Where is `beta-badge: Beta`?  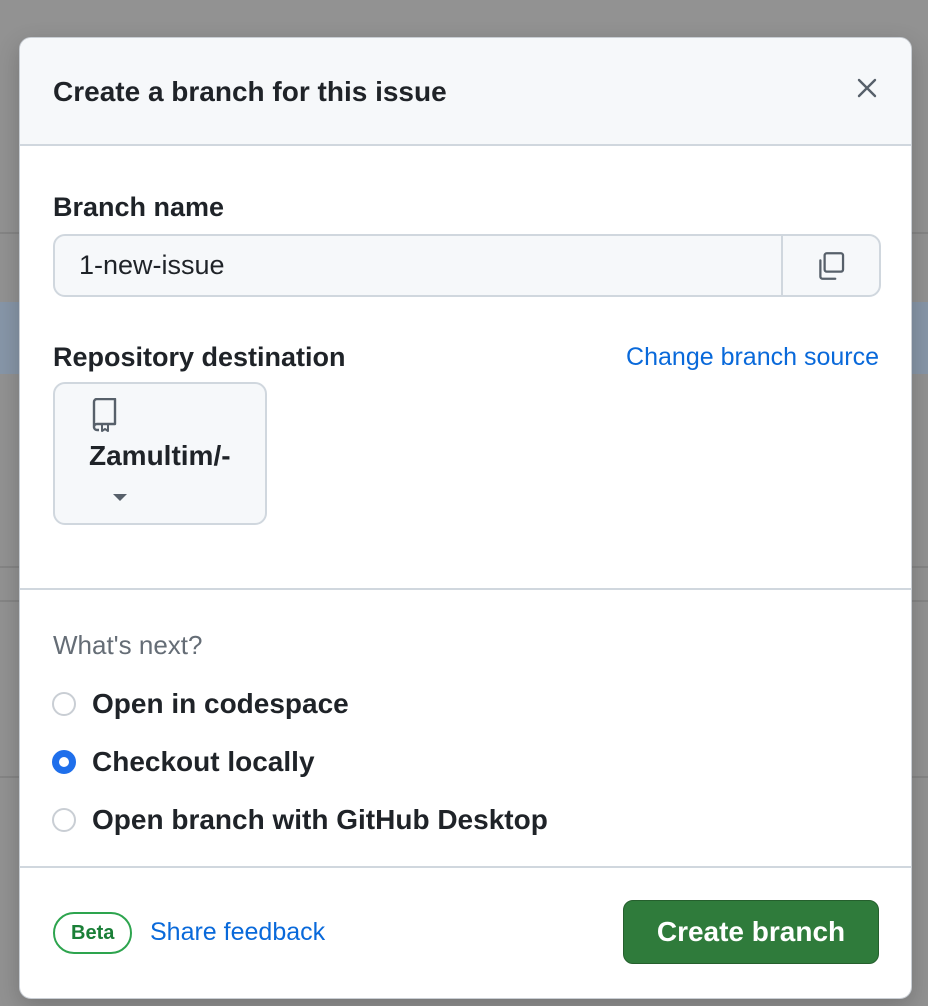
beta-badge: Beta is located at coordinates (93, 933).